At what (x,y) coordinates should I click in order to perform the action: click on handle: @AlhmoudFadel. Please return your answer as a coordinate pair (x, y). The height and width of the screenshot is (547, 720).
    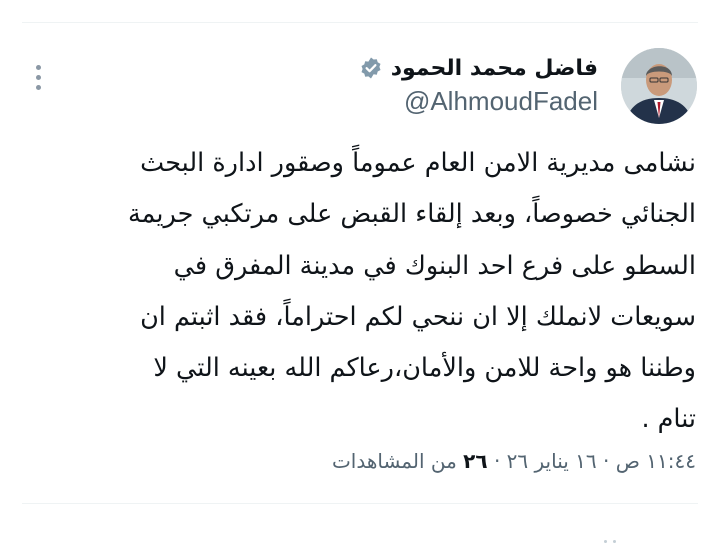
    Looking at the image, I should click on (501, 101).